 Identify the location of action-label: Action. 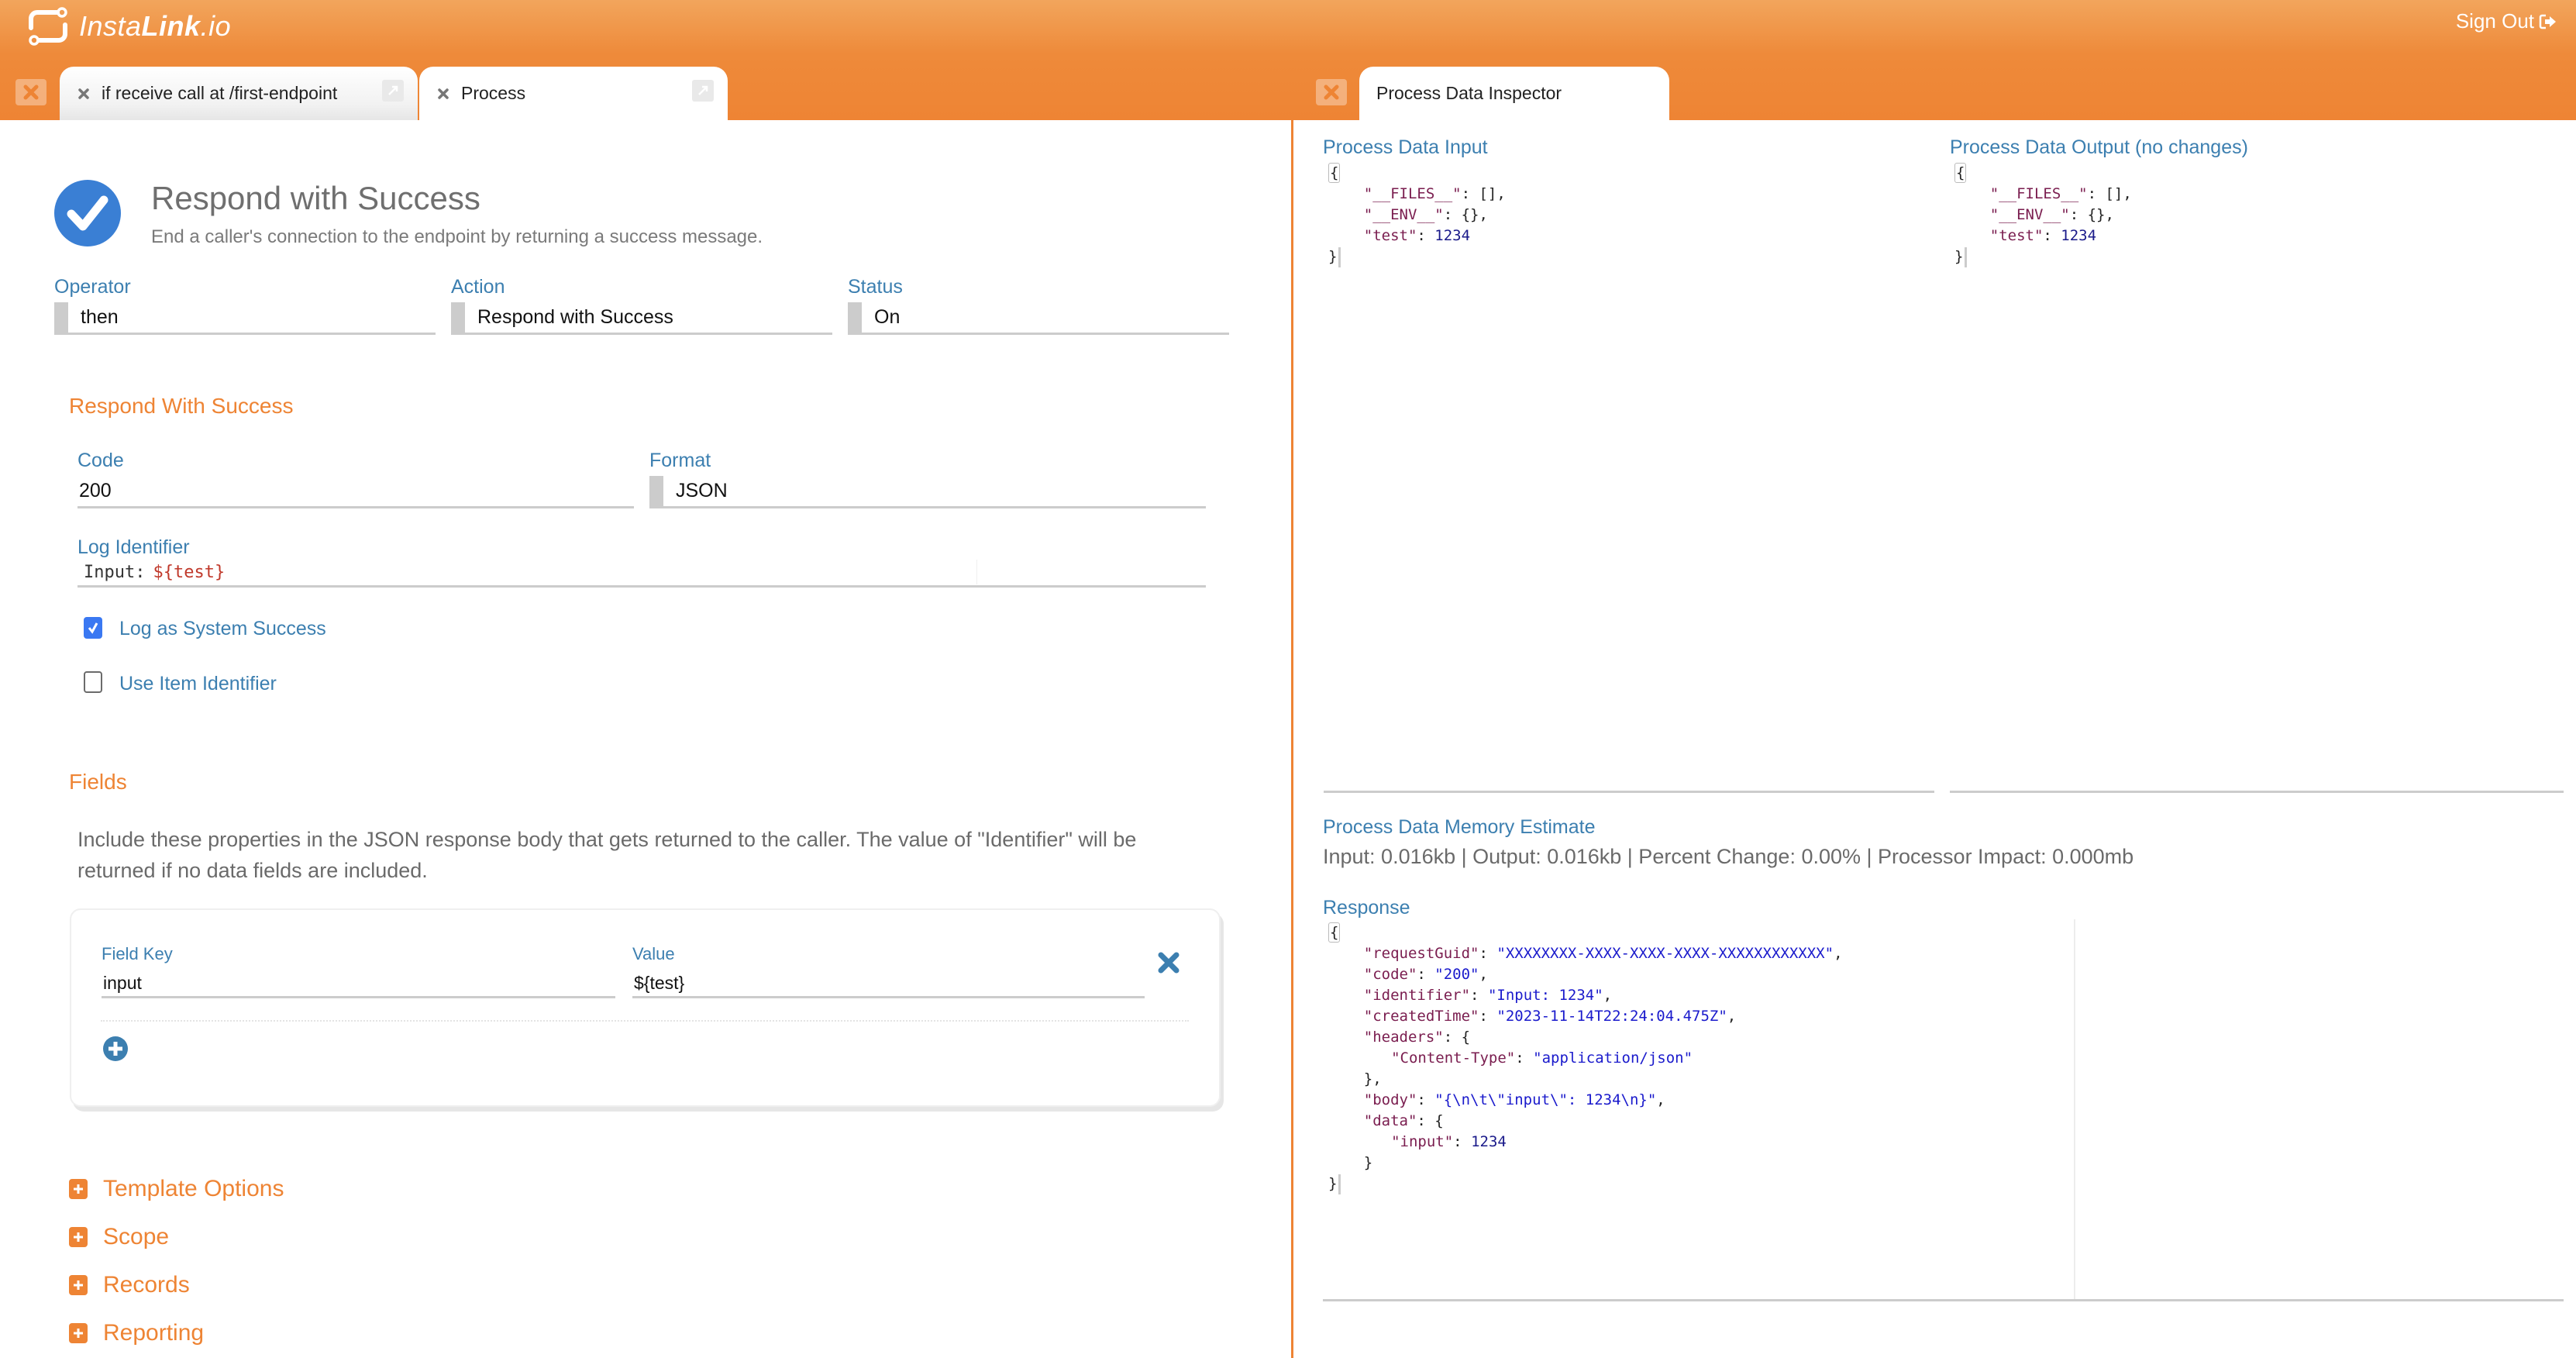
(478, 287).